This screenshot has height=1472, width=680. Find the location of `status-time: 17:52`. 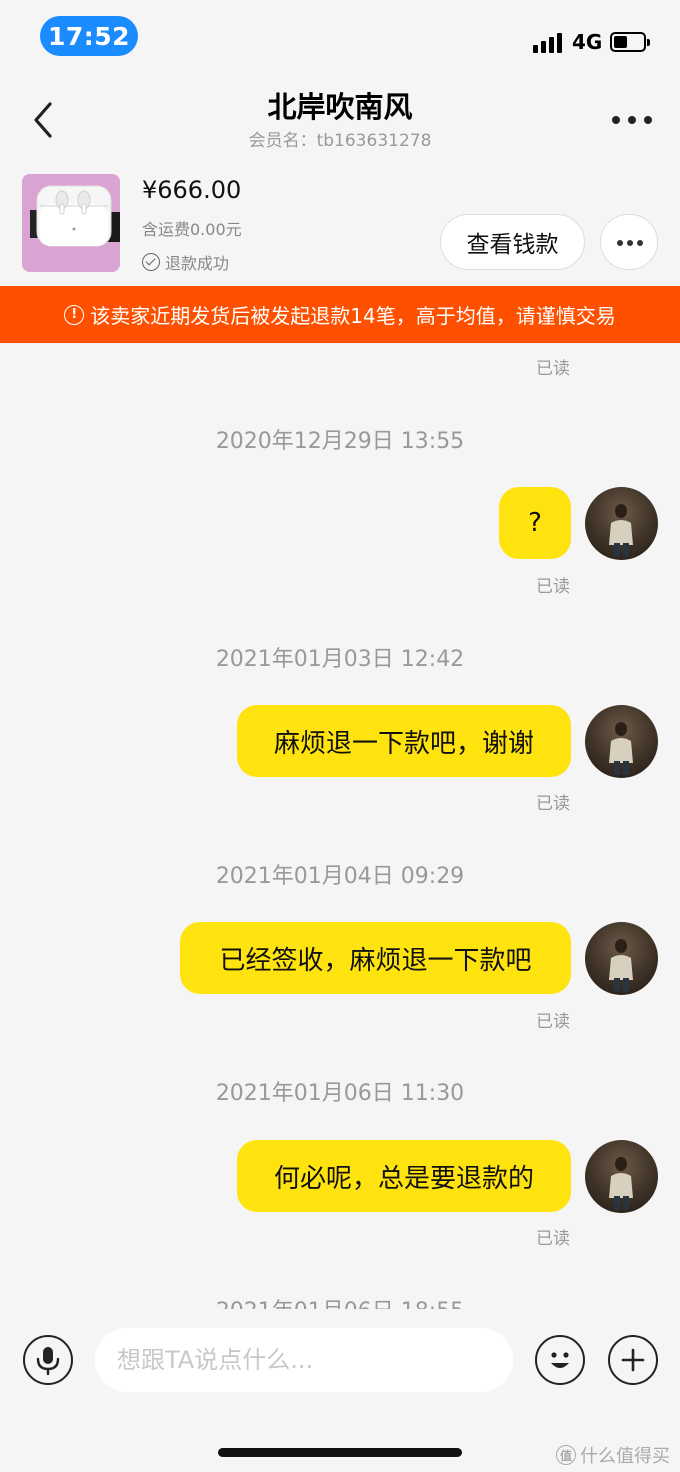

status-time: 17:52 is located at coordinates (89, 36).